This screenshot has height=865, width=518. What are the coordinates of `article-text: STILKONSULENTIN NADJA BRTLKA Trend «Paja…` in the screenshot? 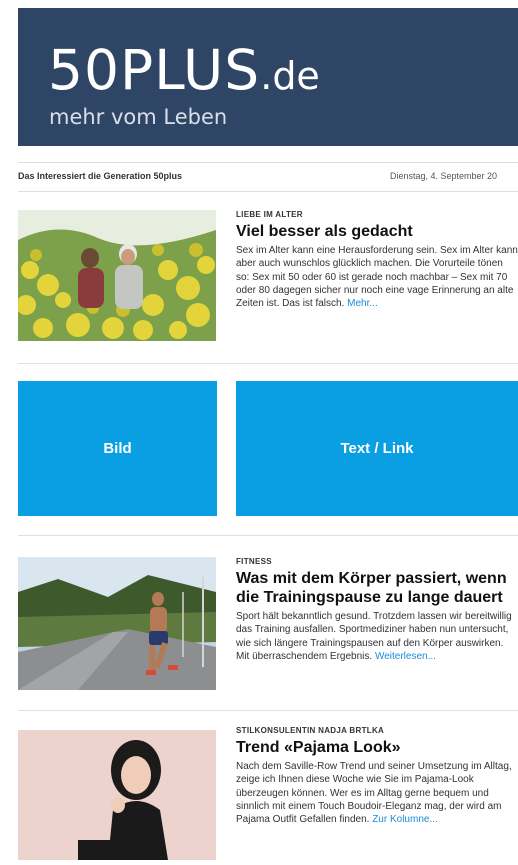 It's located at (377, 776).